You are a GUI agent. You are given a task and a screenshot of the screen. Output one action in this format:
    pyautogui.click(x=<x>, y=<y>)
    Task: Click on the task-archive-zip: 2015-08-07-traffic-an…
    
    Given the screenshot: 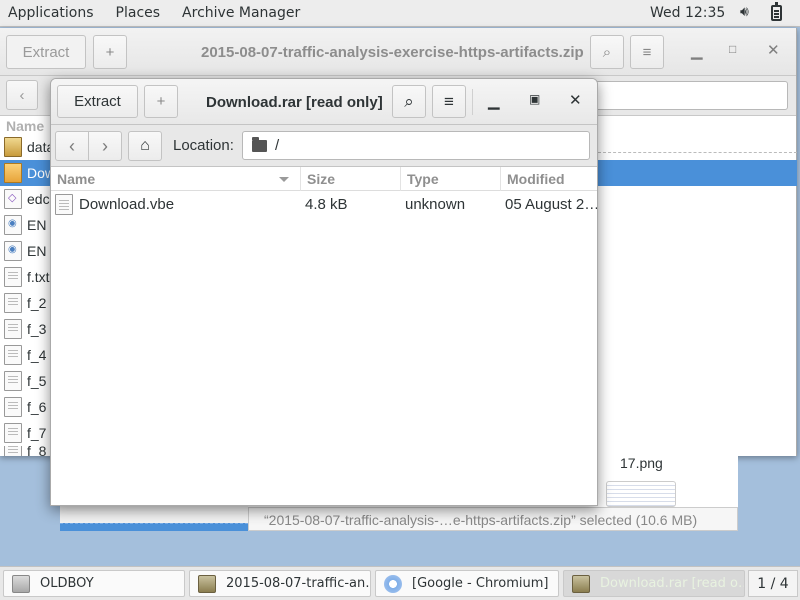 What is the action you would take?
    pyautogui.click(x=280, y=583)
    